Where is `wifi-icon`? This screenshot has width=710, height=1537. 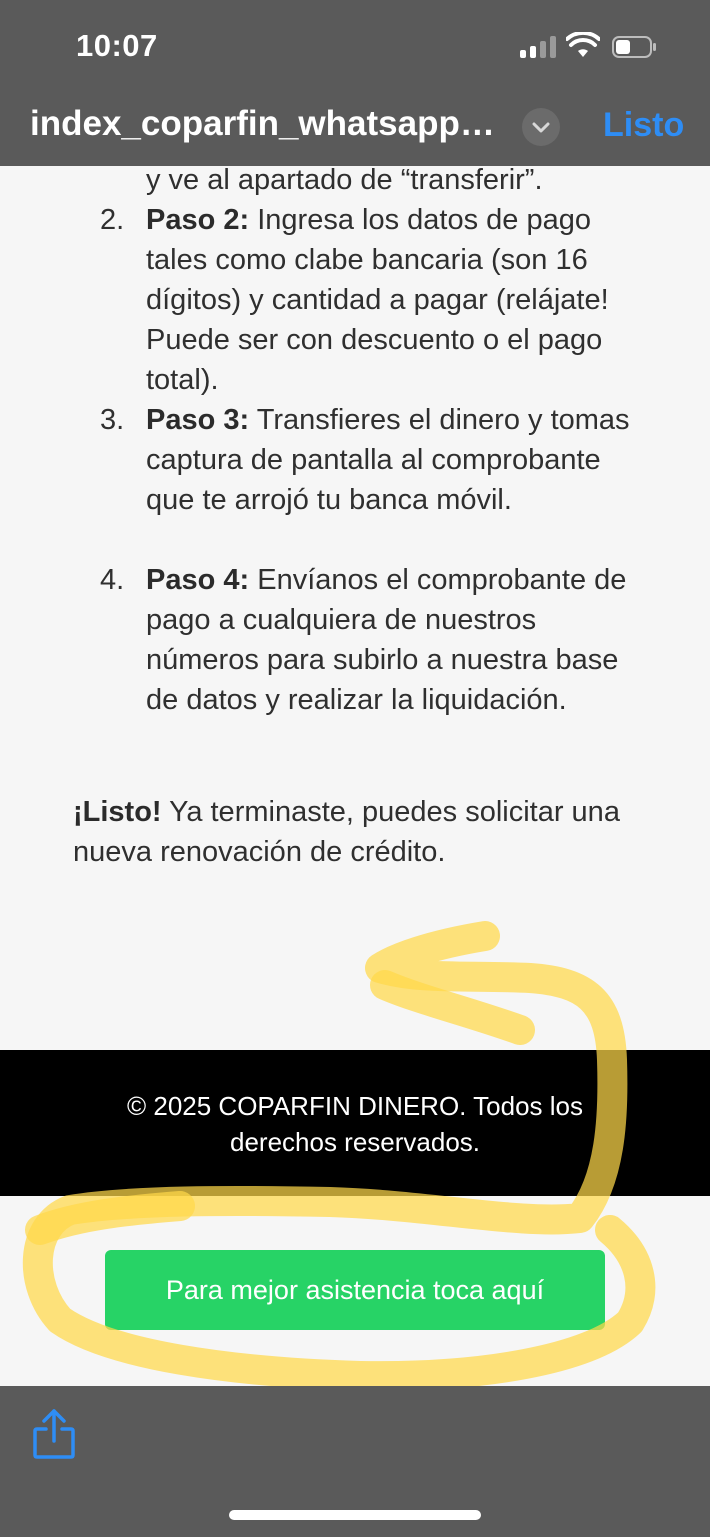 wifi-icon is located at coordinates (583, 44).